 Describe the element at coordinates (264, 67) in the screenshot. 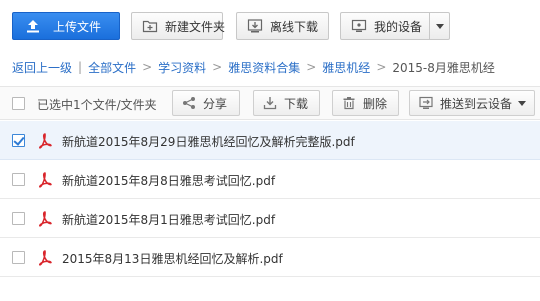

I see `breadcrumb-item-ielts-collection: 雅思资料合集` at that location.